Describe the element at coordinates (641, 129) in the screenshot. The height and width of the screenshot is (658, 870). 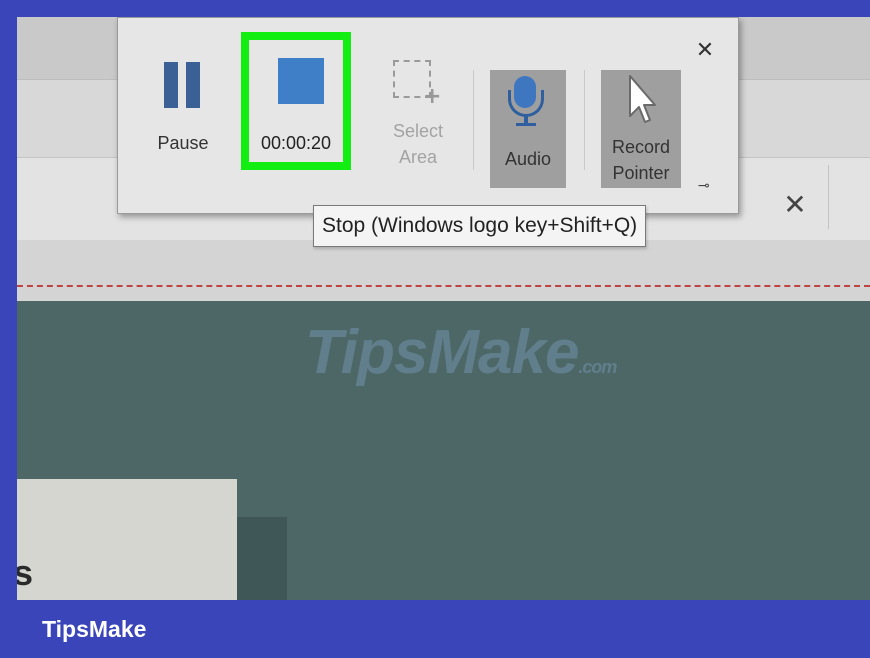
I see `record-pointer-toggle-button: Record Pointer` at that location.